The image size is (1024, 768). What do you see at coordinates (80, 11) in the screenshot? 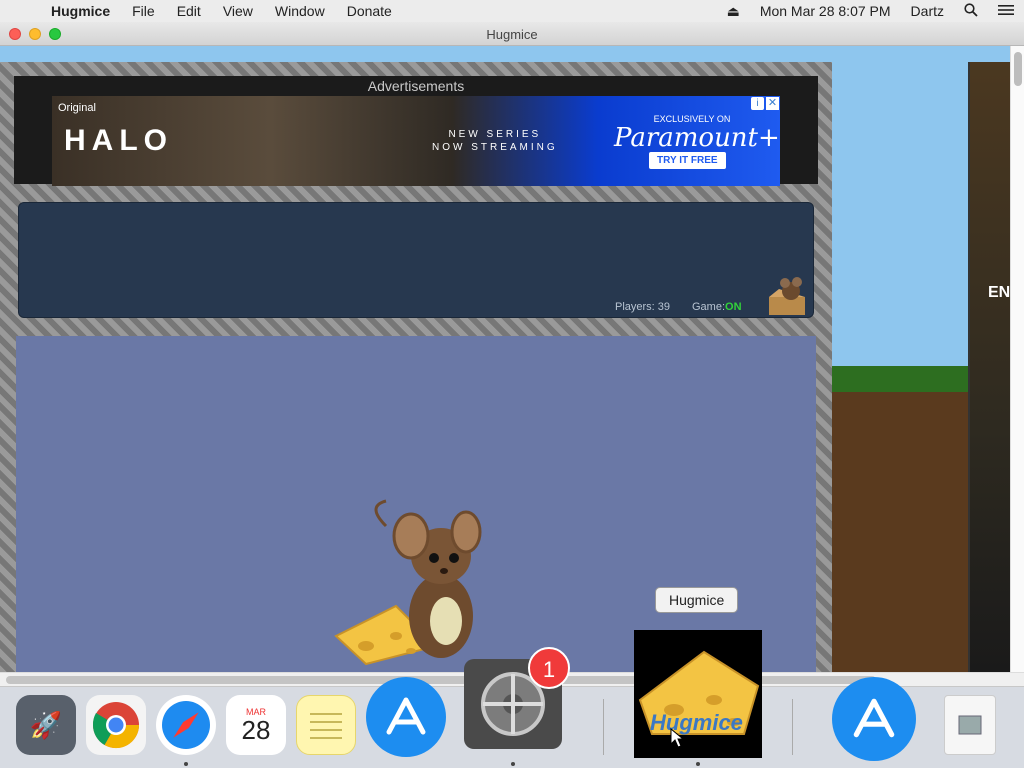
I see `menu-app-name: Hugmice` at bounding box center [80, 11].